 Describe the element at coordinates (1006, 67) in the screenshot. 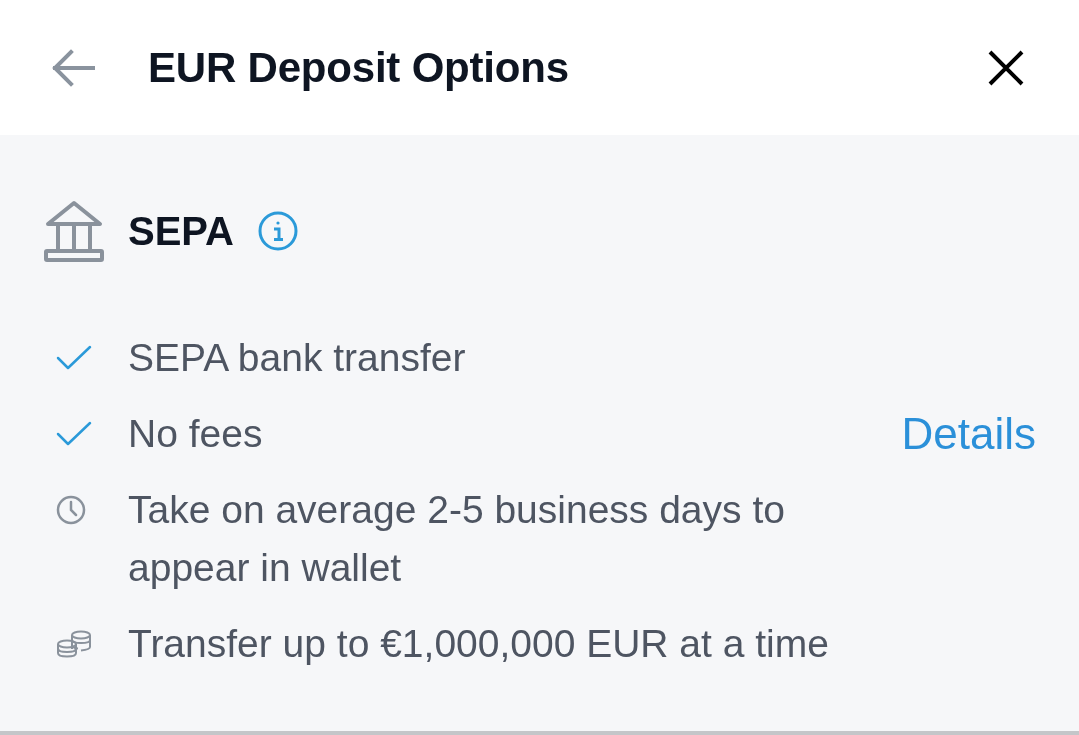

I see `close-icon` at that location.